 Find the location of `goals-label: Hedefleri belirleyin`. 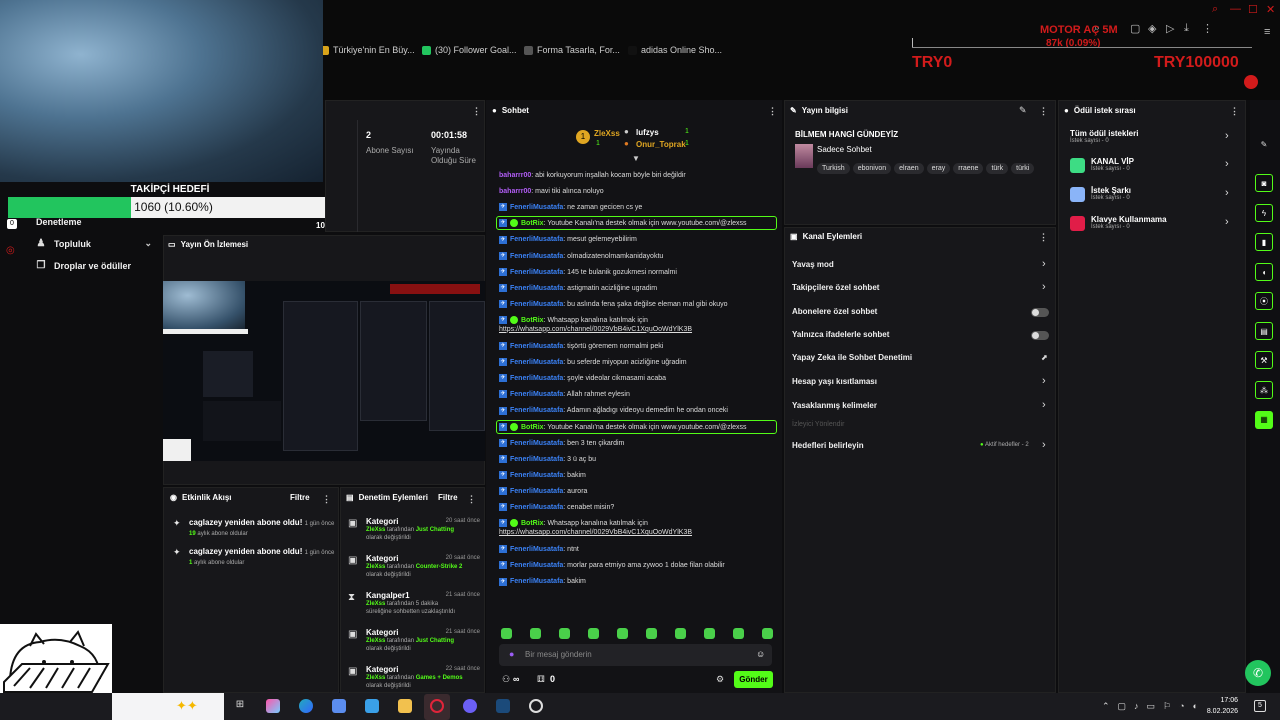

goals-label: Hedefleri belirleyin is located at coordinates (828, 445).